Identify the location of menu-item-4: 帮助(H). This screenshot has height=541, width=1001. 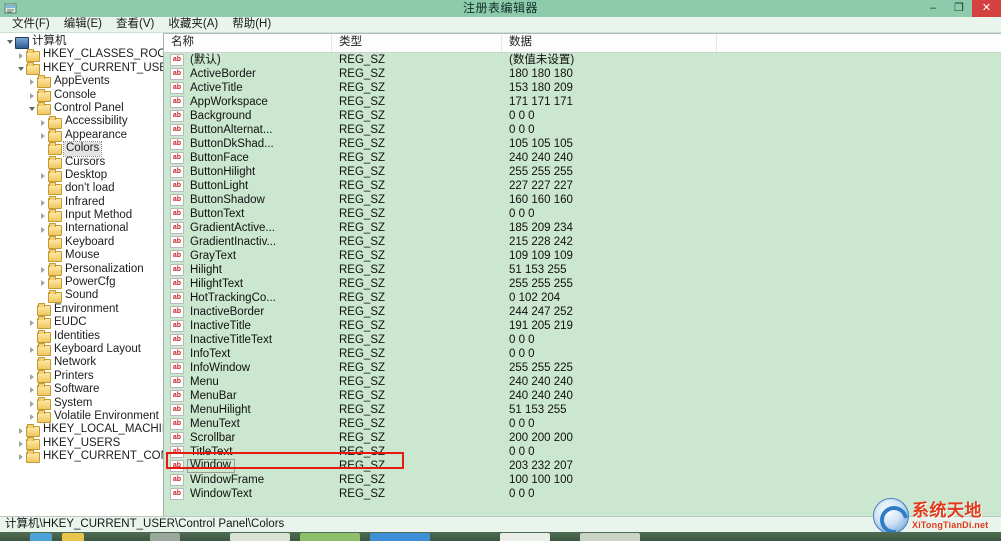
(251, 24).